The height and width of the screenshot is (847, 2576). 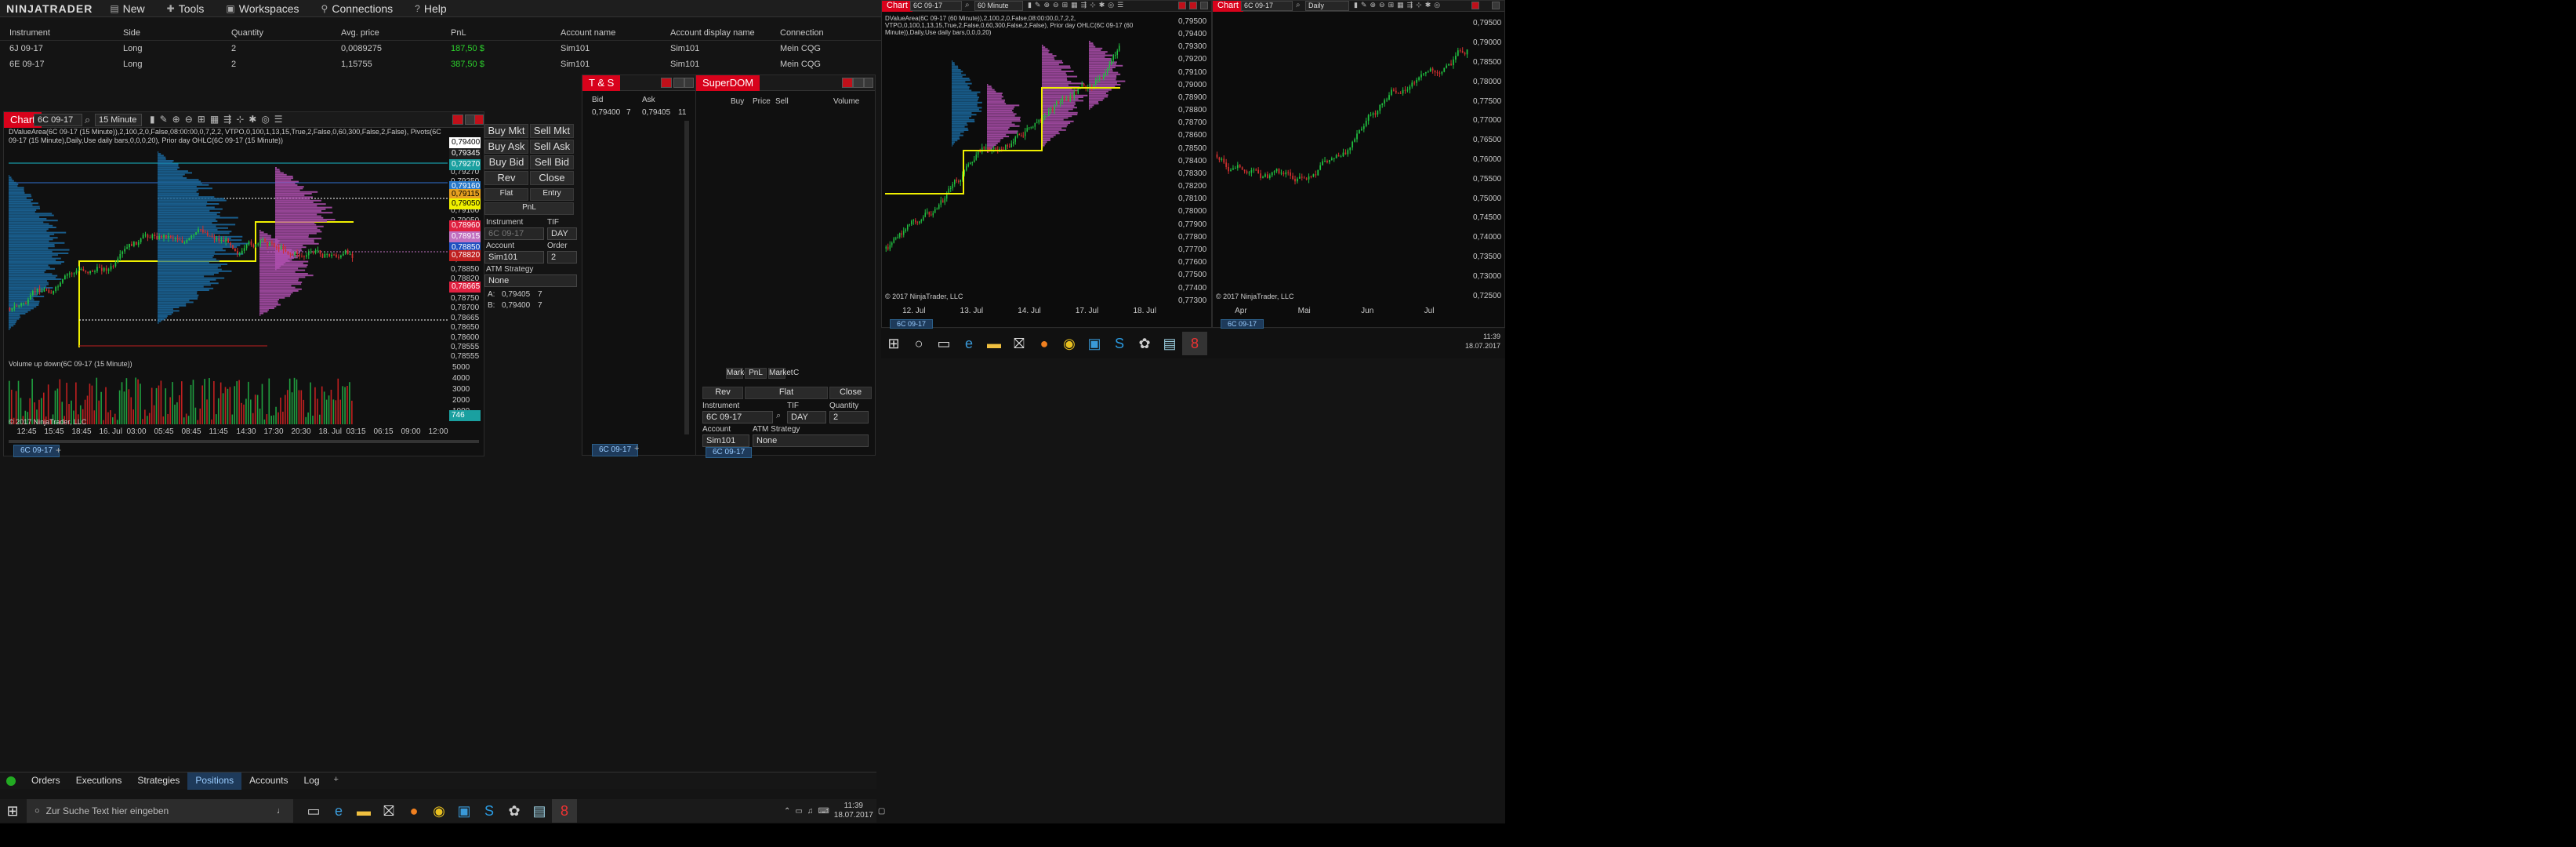 What do you see at coordinates (552, 147) in the screenshot?
I see `sell-ask-button: Sell Ask` at bounding box center [552, 147].